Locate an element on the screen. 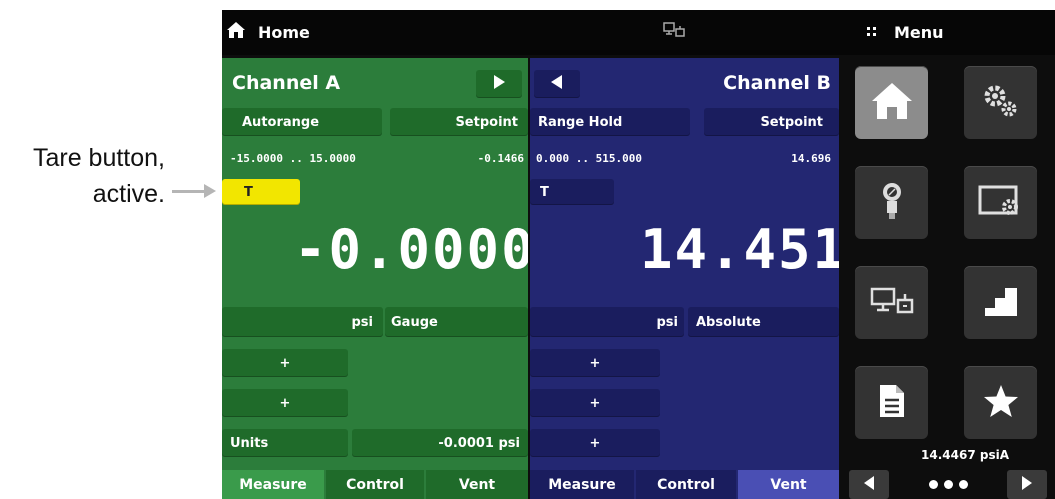  channel-b-mode-button: Absolute is located at coordinates (763, 322).